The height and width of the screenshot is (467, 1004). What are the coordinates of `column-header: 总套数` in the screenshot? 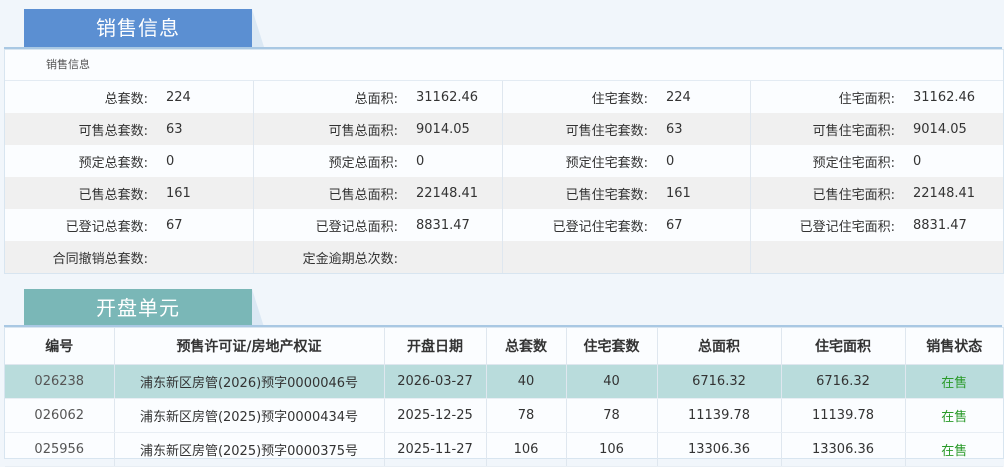 It's located at (526, 346).